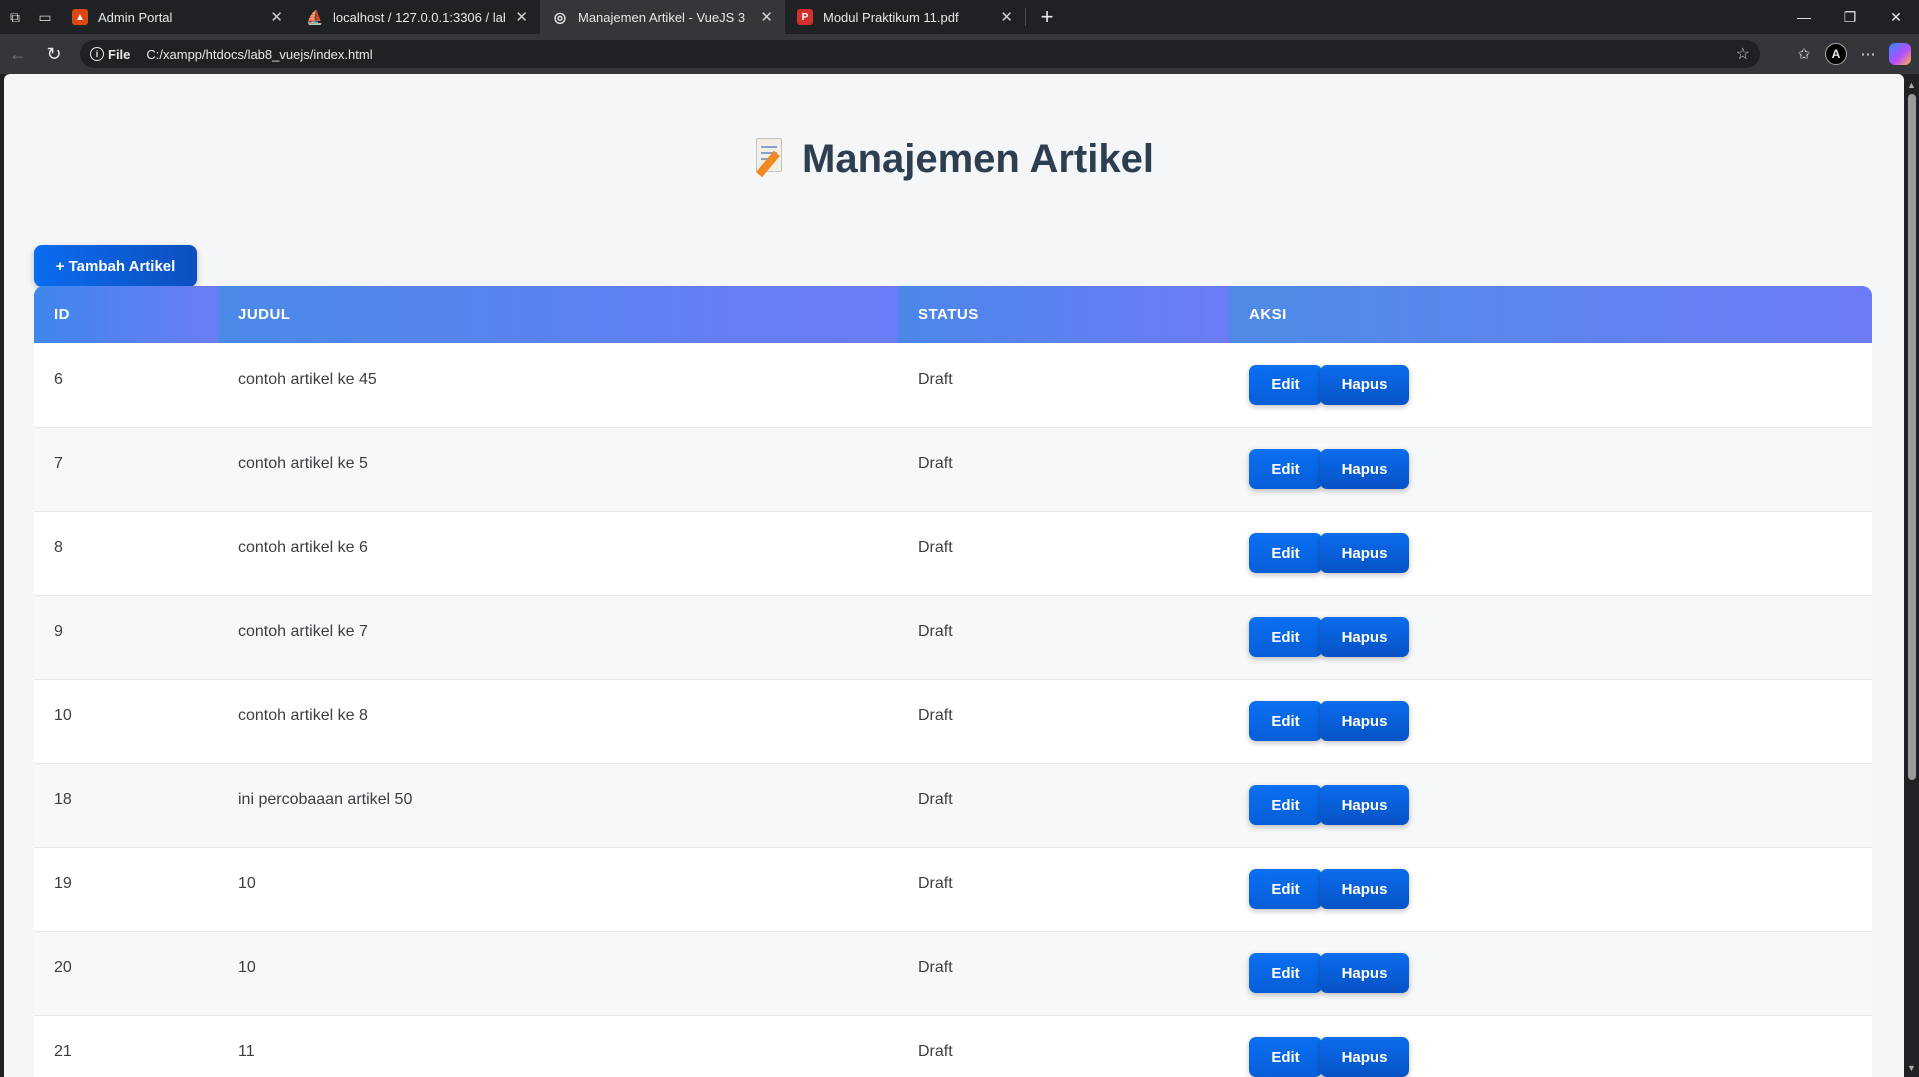 This screenshot has width=1919, height=1077. What do you see at coordinates (15, 17) in the screenshot?
I see `workspaces-icon: ⧉` at bounding box center [15, 17].